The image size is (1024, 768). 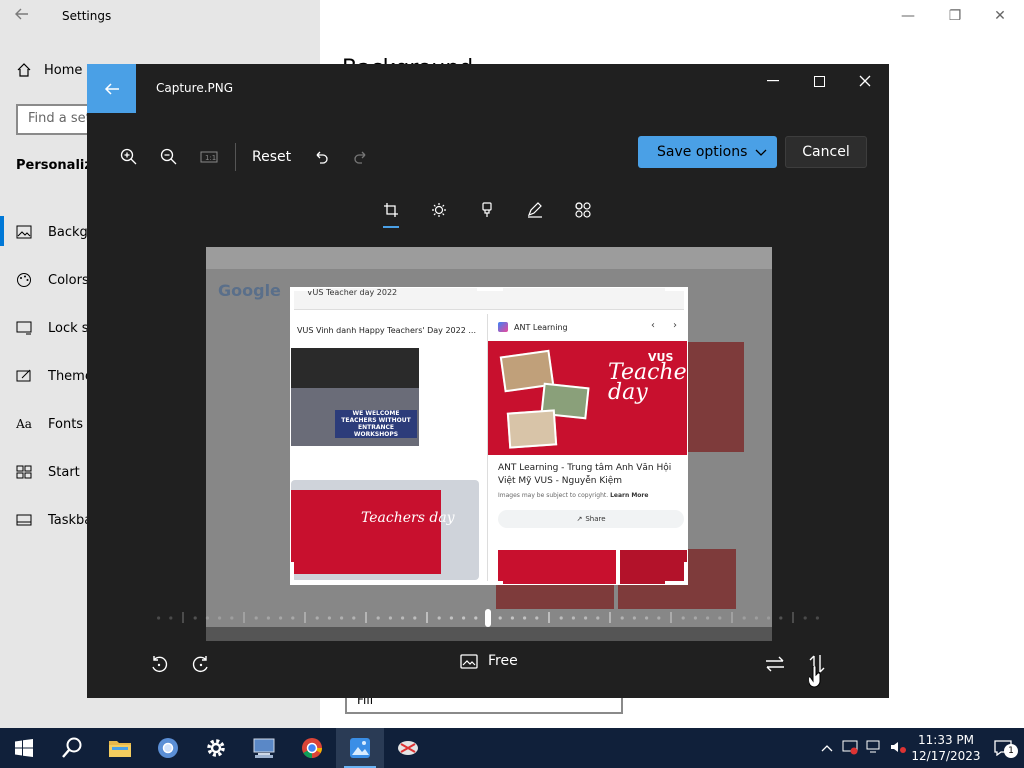 I want to click on panel-nav: ‹ ›, so click(x=664, y=325).